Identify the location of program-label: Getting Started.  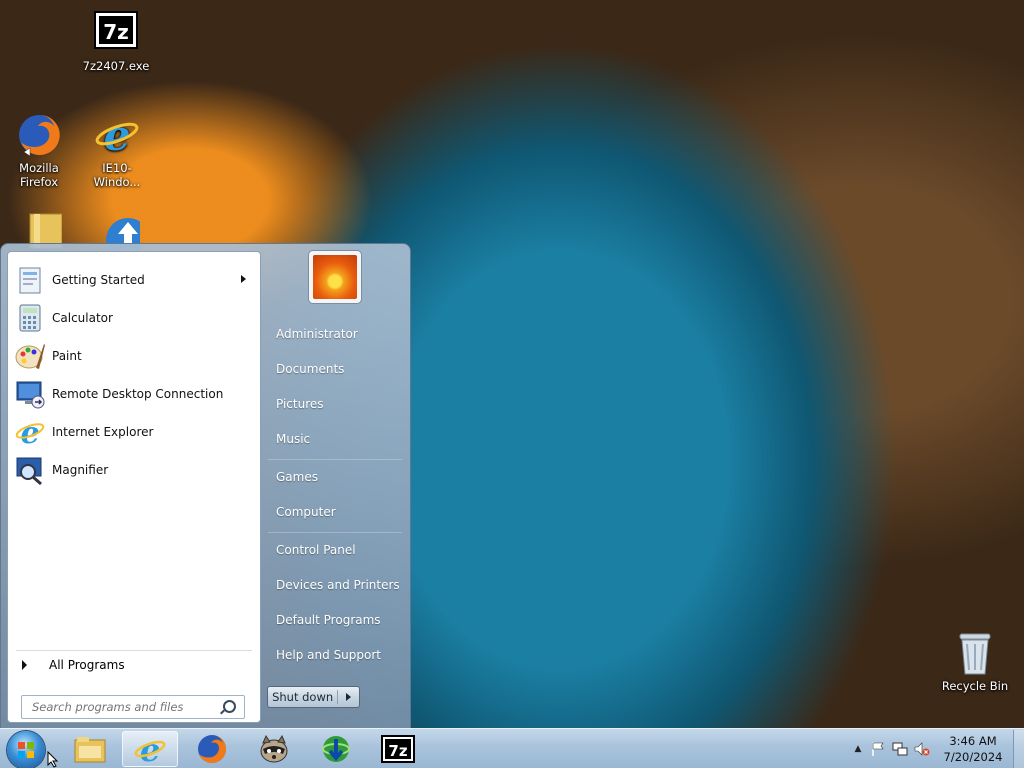
(98, 280).